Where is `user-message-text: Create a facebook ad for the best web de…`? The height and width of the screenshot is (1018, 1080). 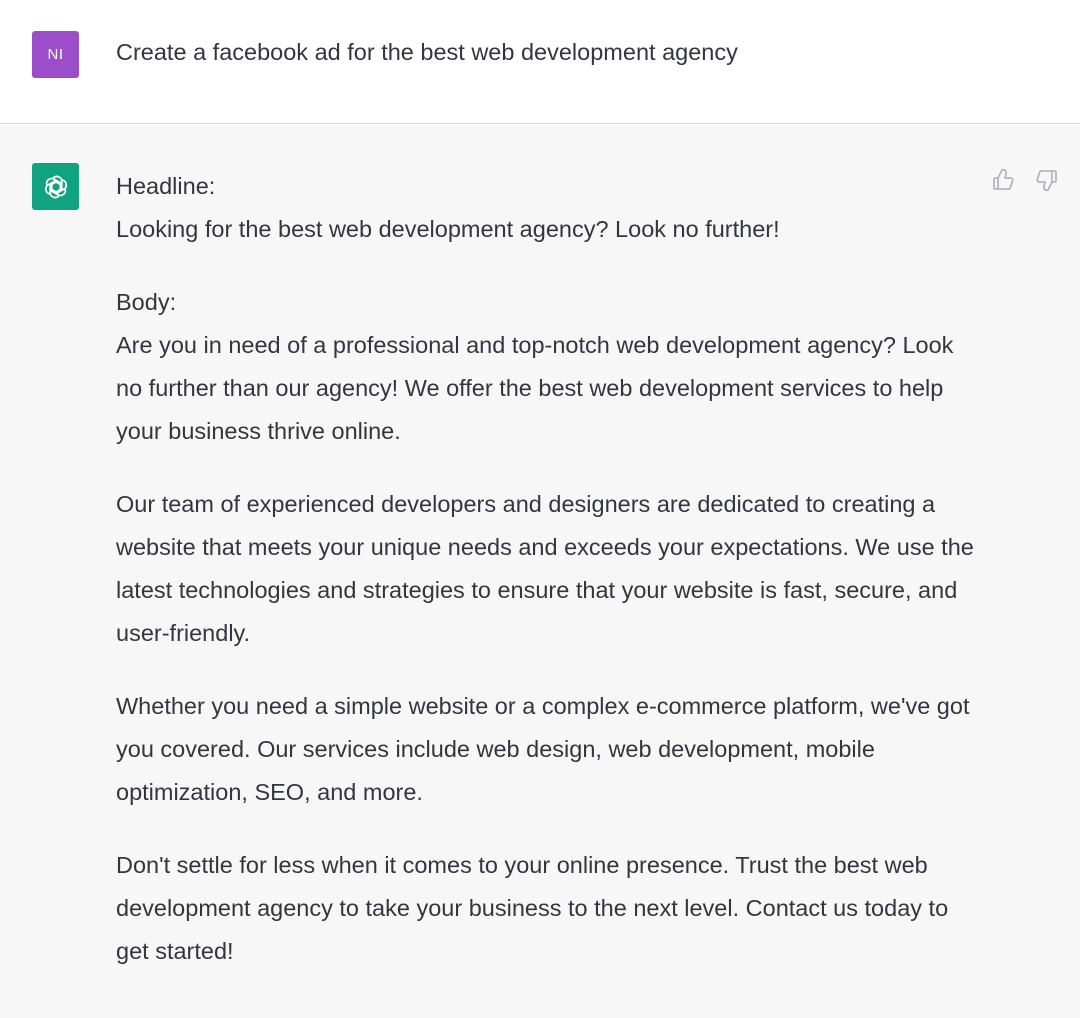
user-message-text: Create a facebook ad for the best web de… is located at coordinates (427, 52).